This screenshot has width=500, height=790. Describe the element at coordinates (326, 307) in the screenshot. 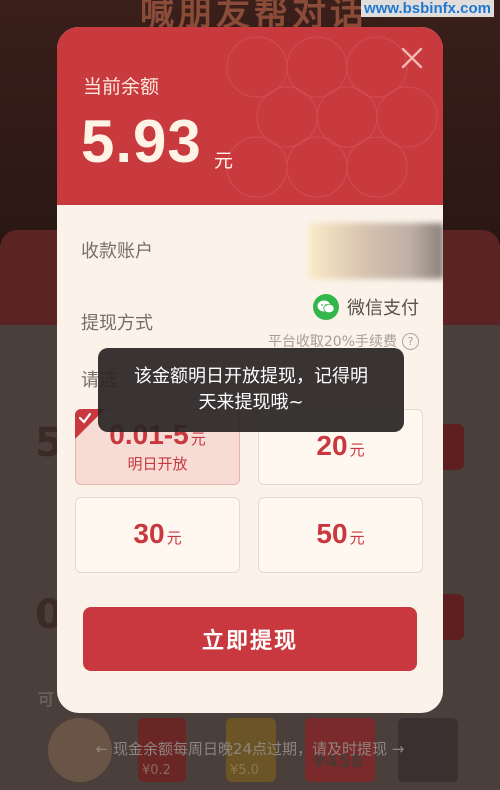

I see `wechat-pay-icon` at that location.